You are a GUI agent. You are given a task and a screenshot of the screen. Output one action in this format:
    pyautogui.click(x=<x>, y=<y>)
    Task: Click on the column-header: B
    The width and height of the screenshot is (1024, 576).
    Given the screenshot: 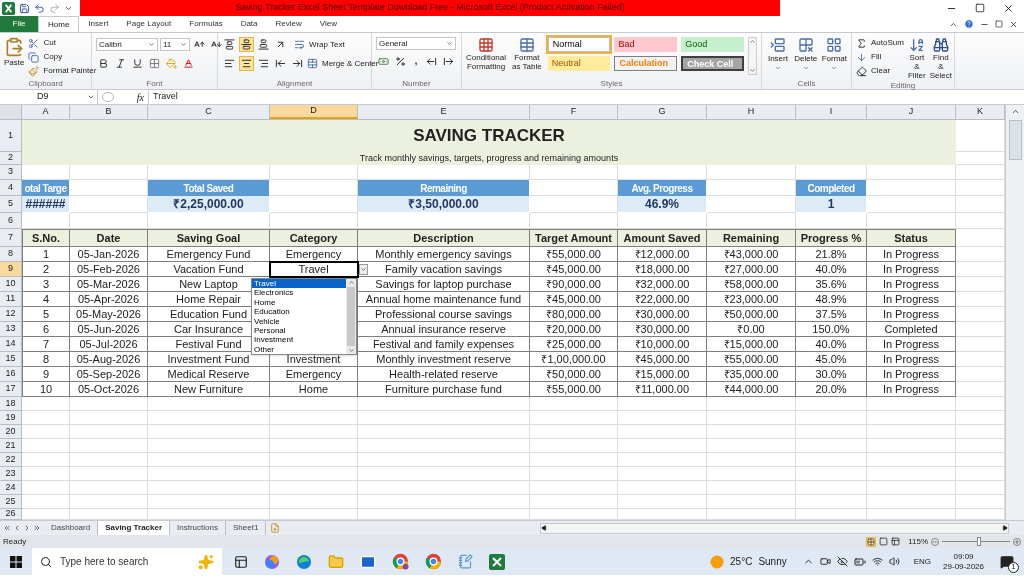 What is the action you would take?
    pyautogui.click(x=109, y=112)
    